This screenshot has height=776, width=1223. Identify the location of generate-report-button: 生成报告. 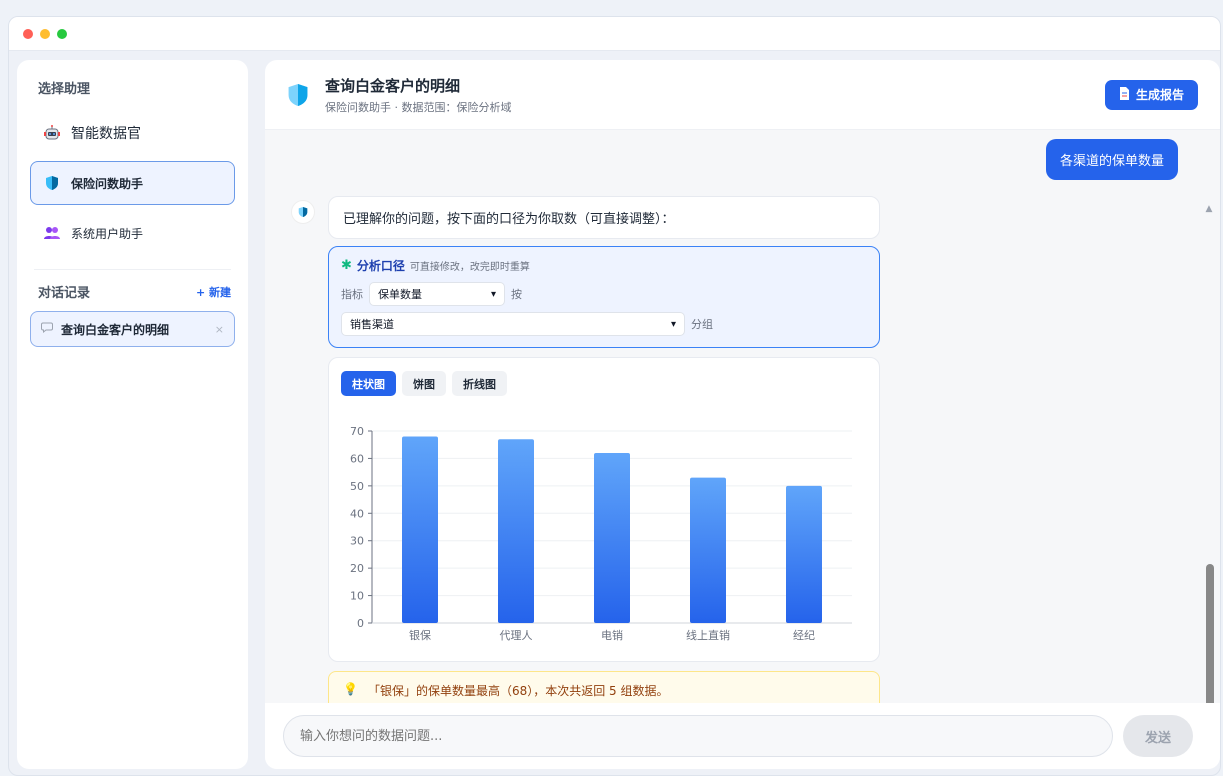
(1151, 94).